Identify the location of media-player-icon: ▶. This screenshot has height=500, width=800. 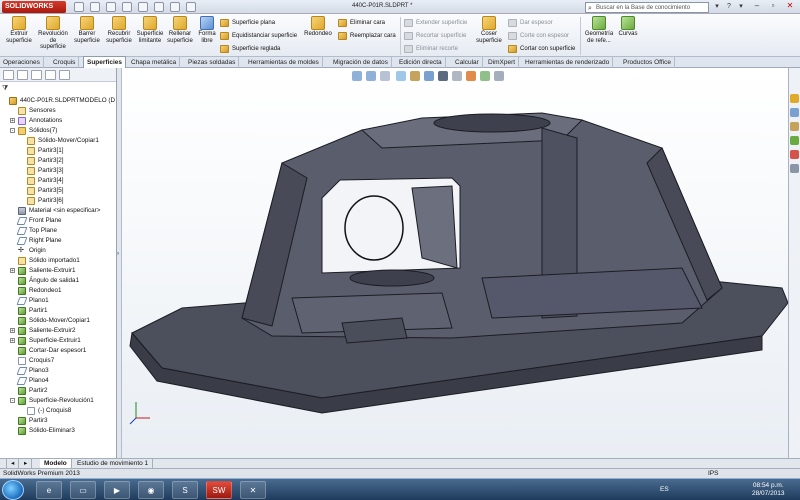
(117, 490).